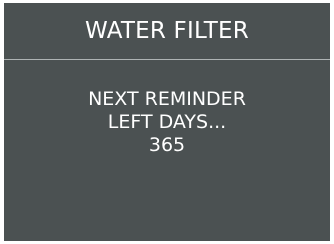 Image resolution: width=334 pixels, height=244 pixels. What do you see at coordinates (167, 145) in the screenshot?
I see `days-remaining-value: 365` at bounding box center [167, 145].